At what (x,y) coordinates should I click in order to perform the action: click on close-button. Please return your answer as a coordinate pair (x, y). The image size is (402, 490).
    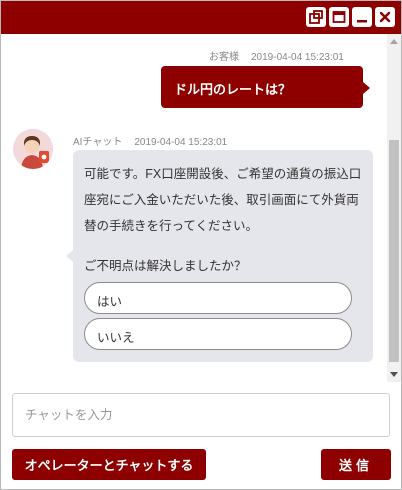
    Looking at the image, I should click on (385, 17).